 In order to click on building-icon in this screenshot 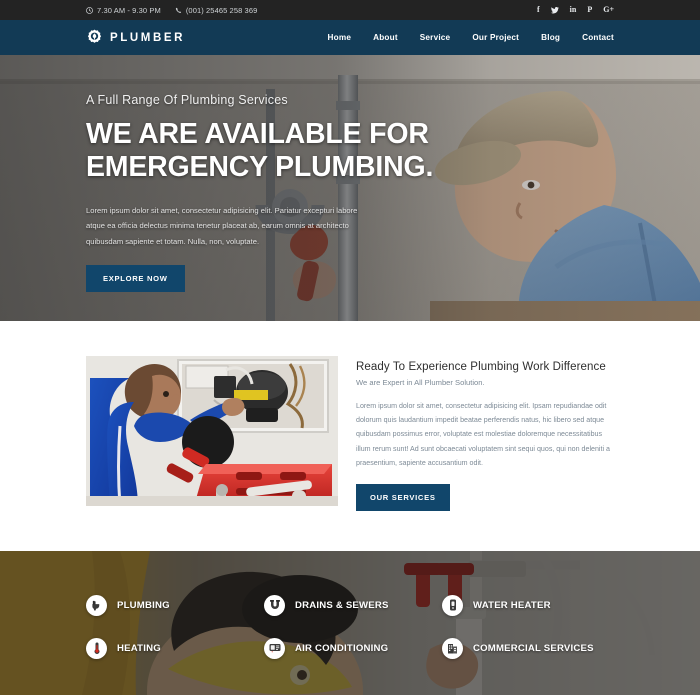, I will do `click(452, 648)`.